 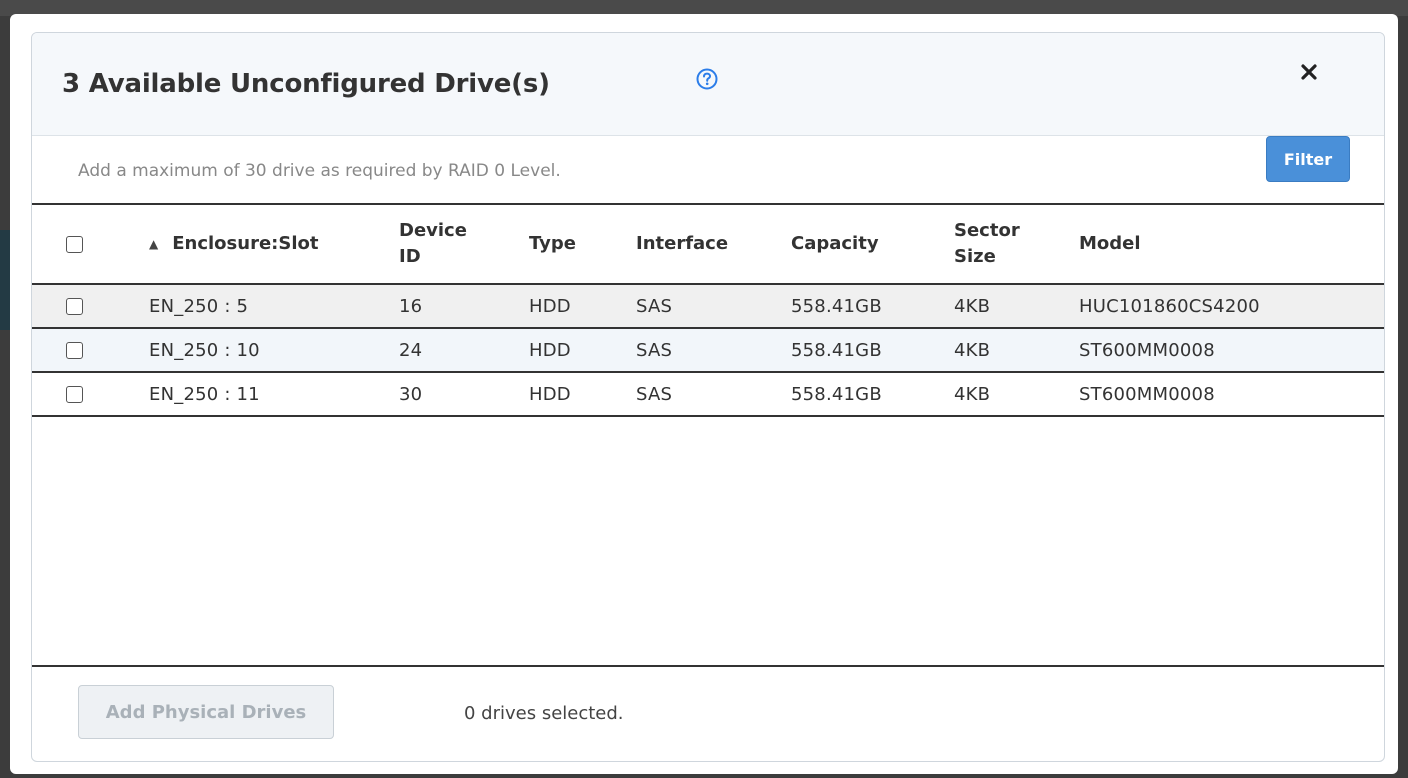 I want to click on sort-ascending-icon: ▲, so click(x=154, y=244).